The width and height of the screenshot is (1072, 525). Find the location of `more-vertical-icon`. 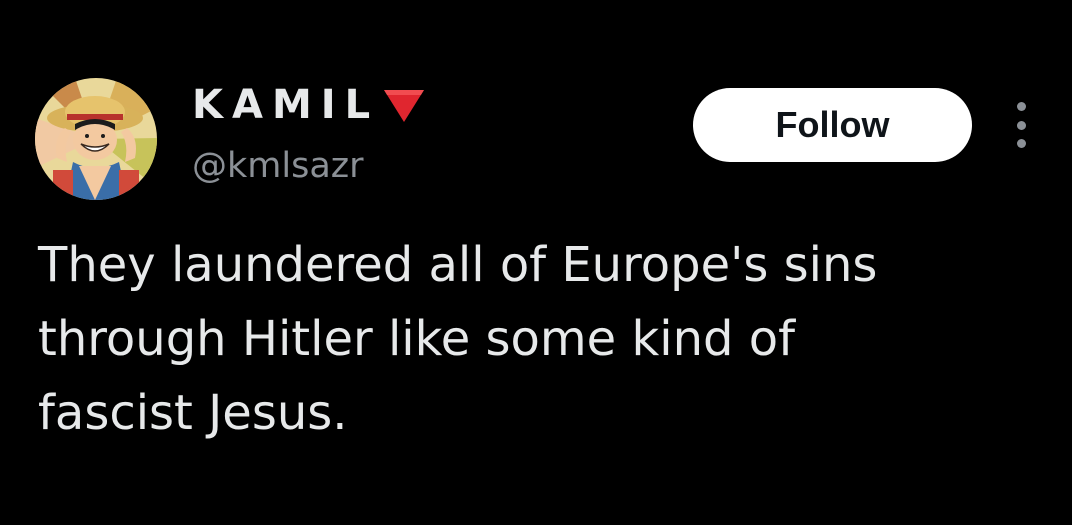

more-vertical-icon is located at coordinates (1021, 125).